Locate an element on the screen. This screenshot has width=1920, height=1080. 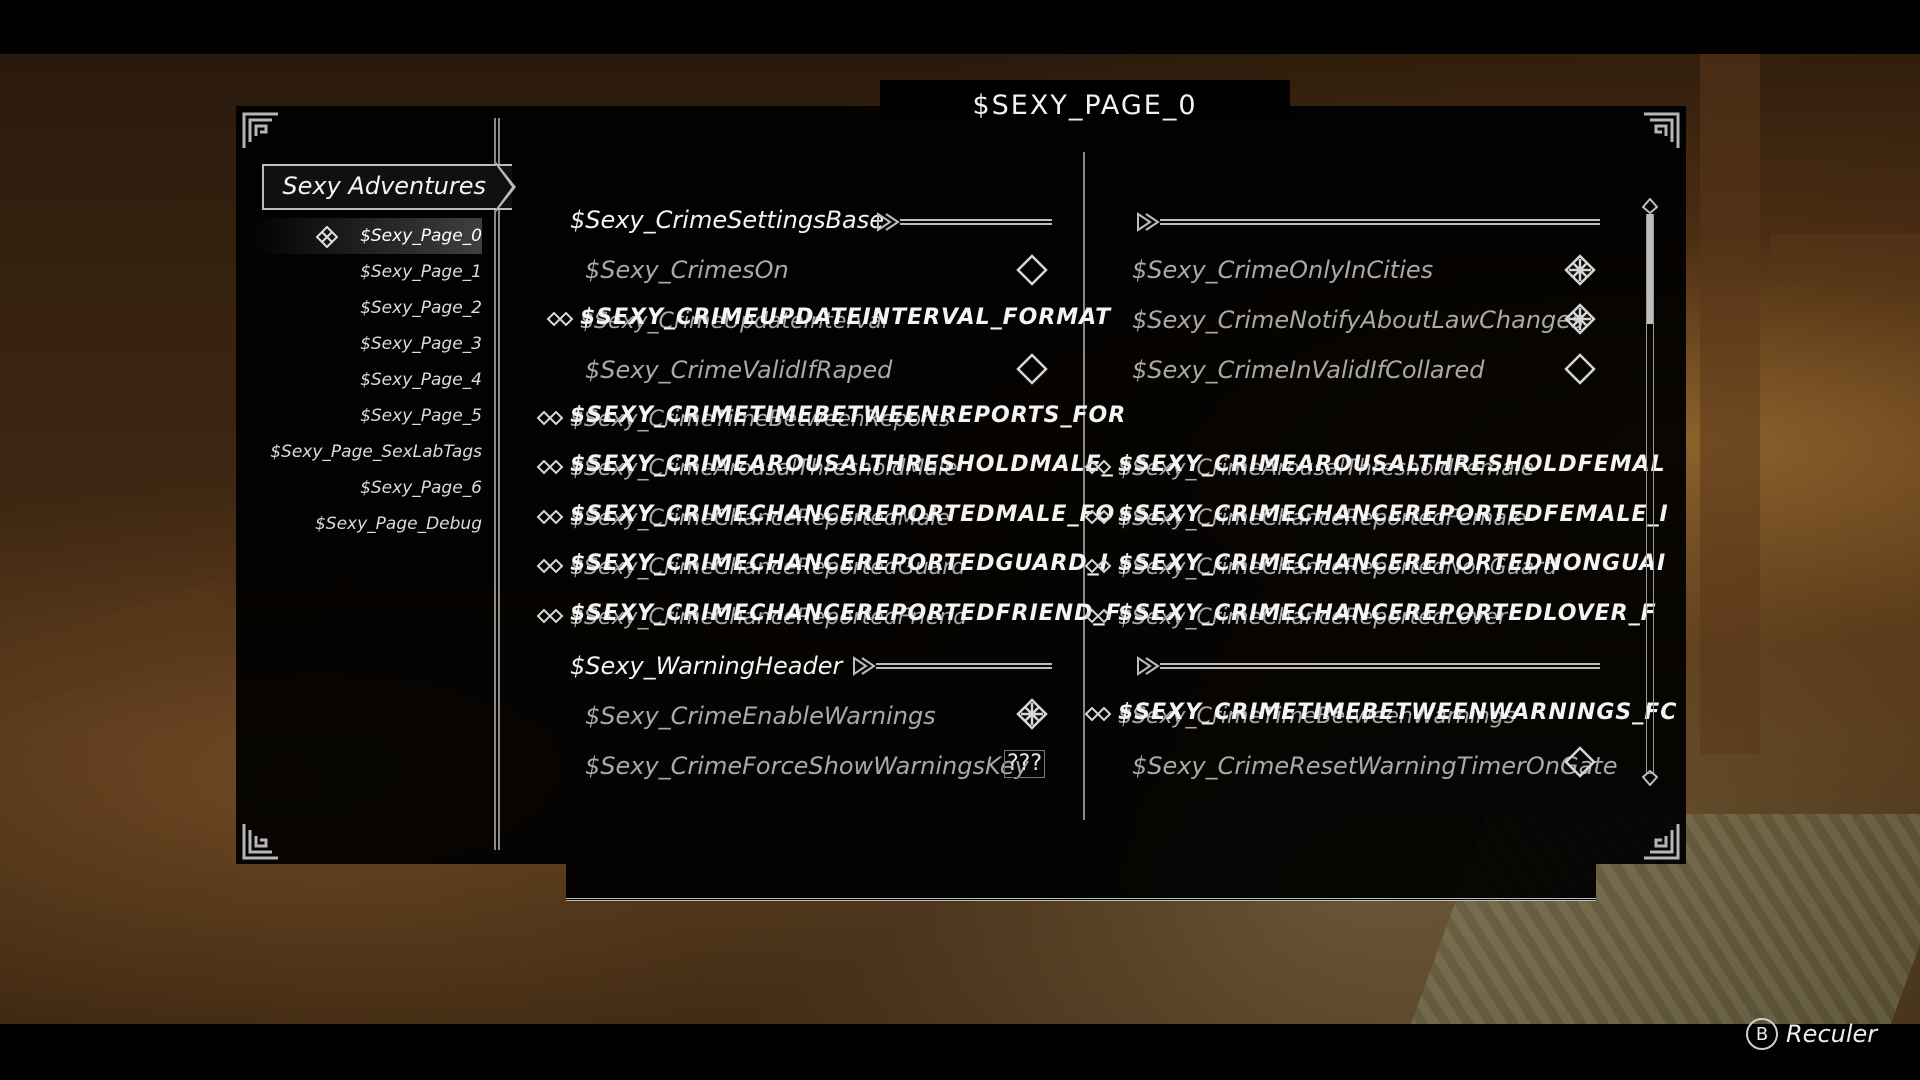
sidebar-item-page-2: $Sexy_Page_2 is located at coordinates (366, 308).